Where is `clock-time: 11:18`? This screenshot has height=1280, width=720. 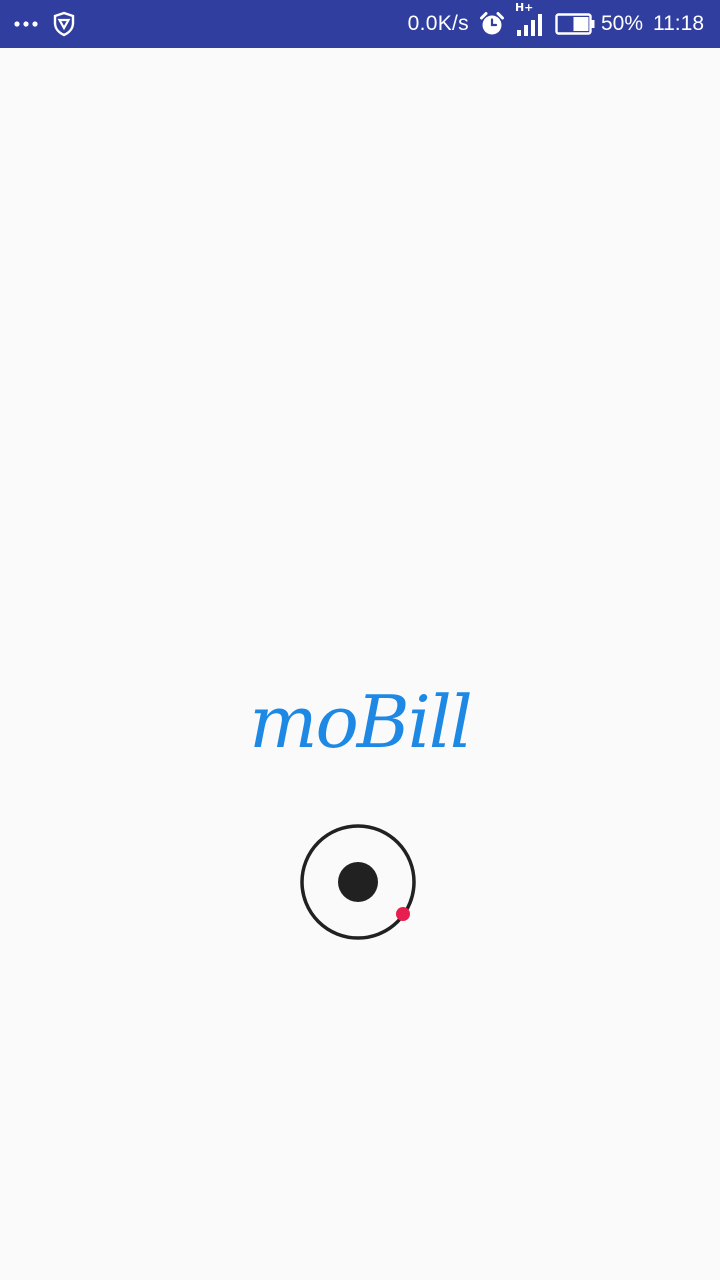
clock-time: 11:18 is located at coordinates (678, 23).